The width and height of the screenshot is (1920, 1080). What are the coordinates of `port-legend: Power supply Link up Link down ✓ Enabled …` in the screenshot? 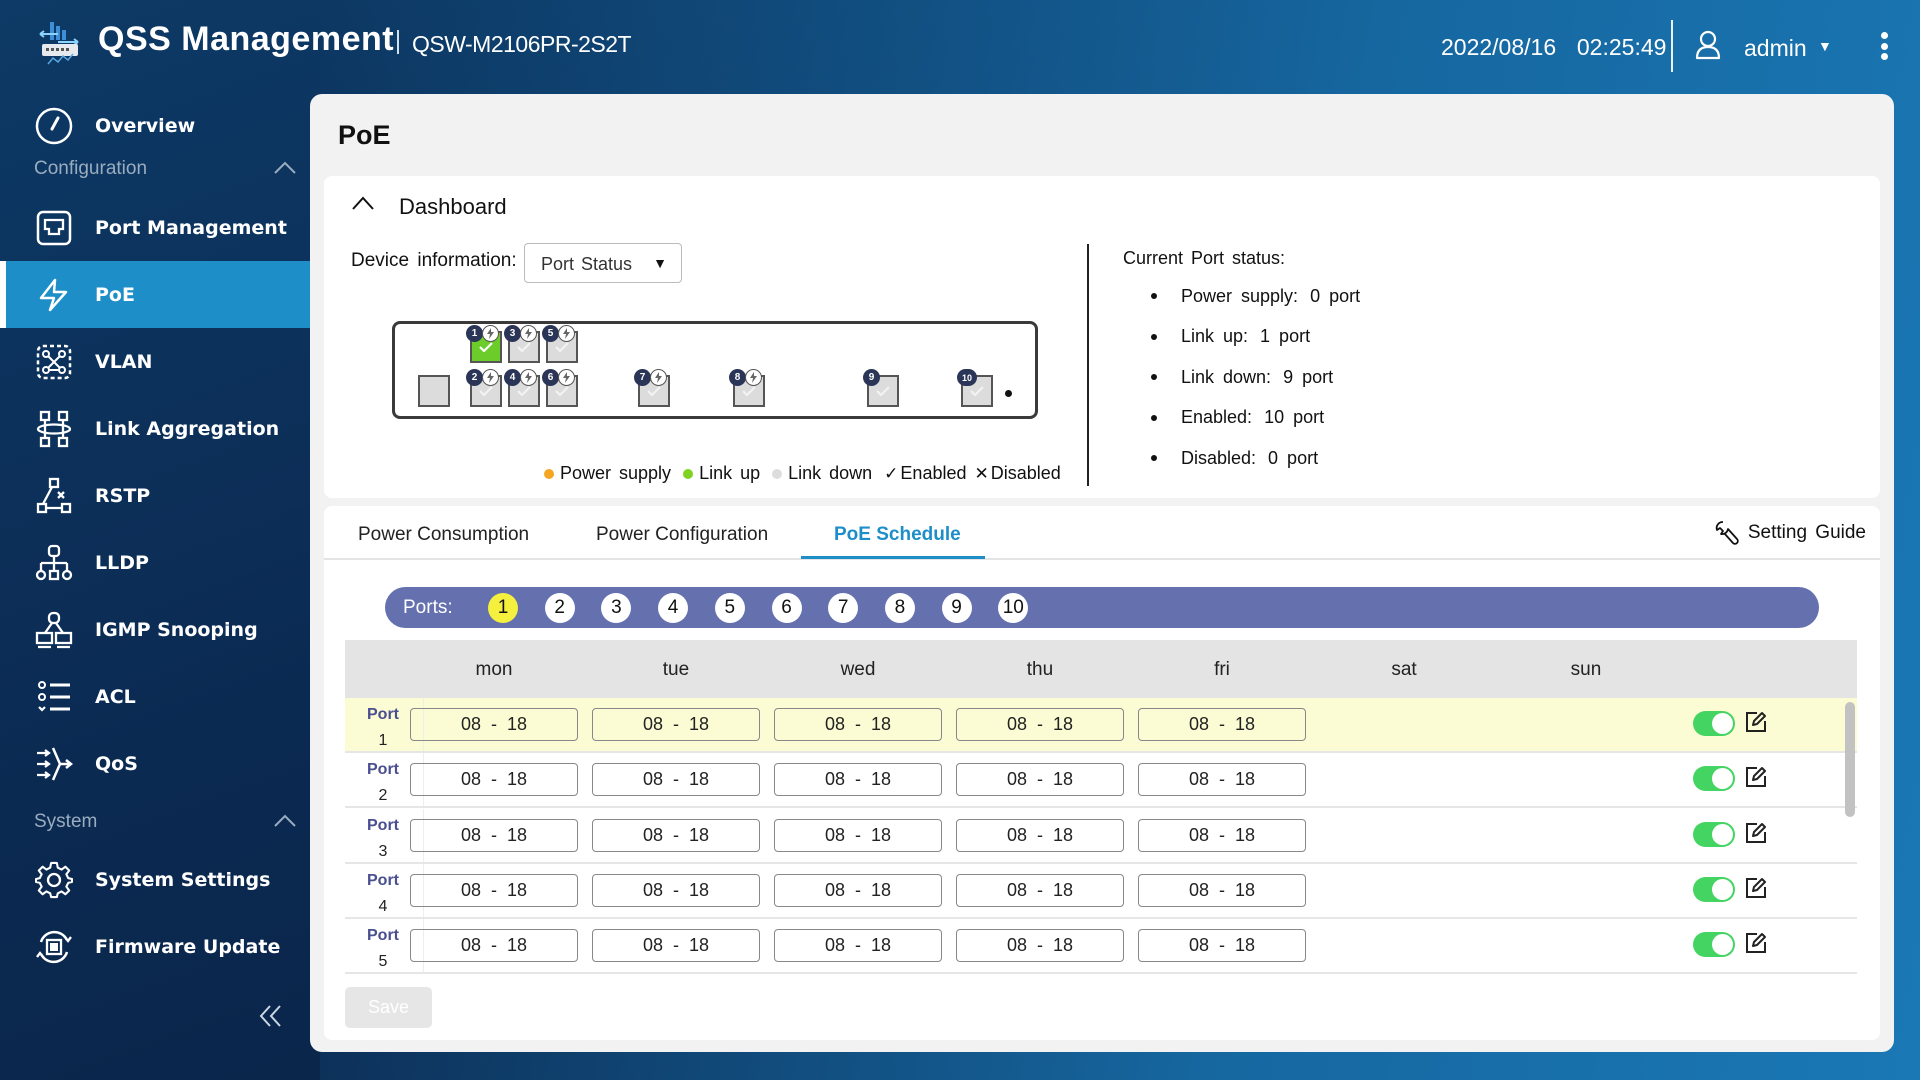 It's located at (808, 473).